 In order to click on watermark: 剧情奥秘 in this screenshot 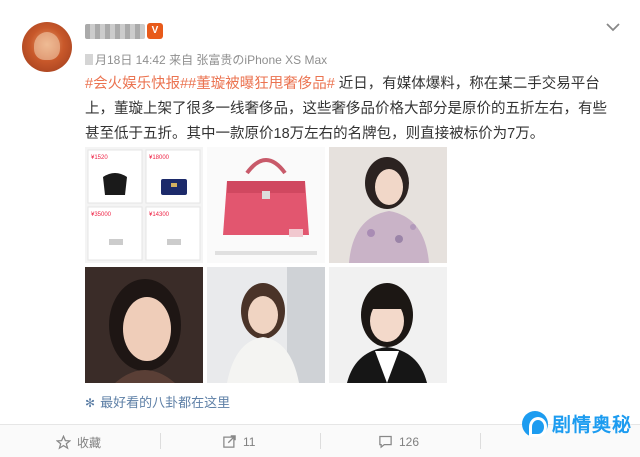, I will do `click(576, 423)`.